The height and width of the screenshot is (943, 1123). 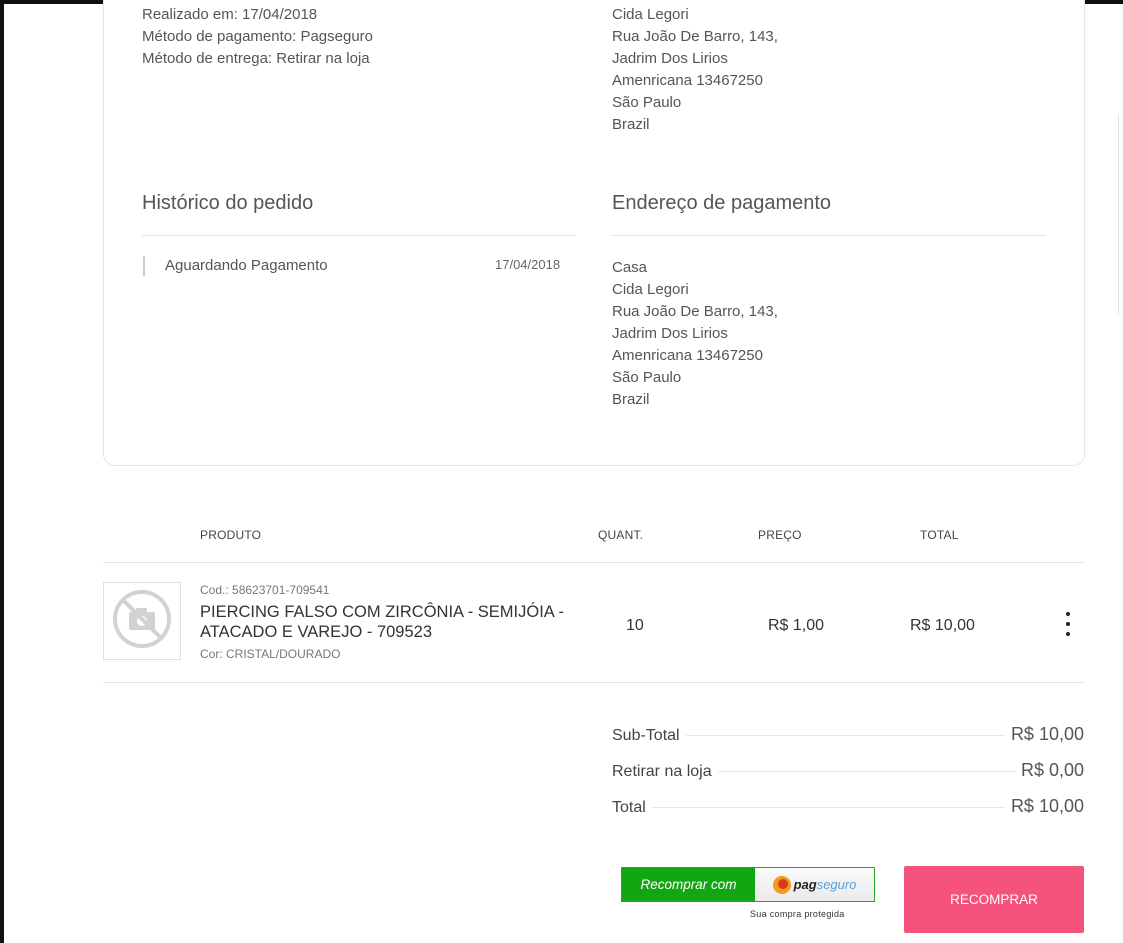 I want to click on column-header-total: TOTAL, so click(x=939, y=535).